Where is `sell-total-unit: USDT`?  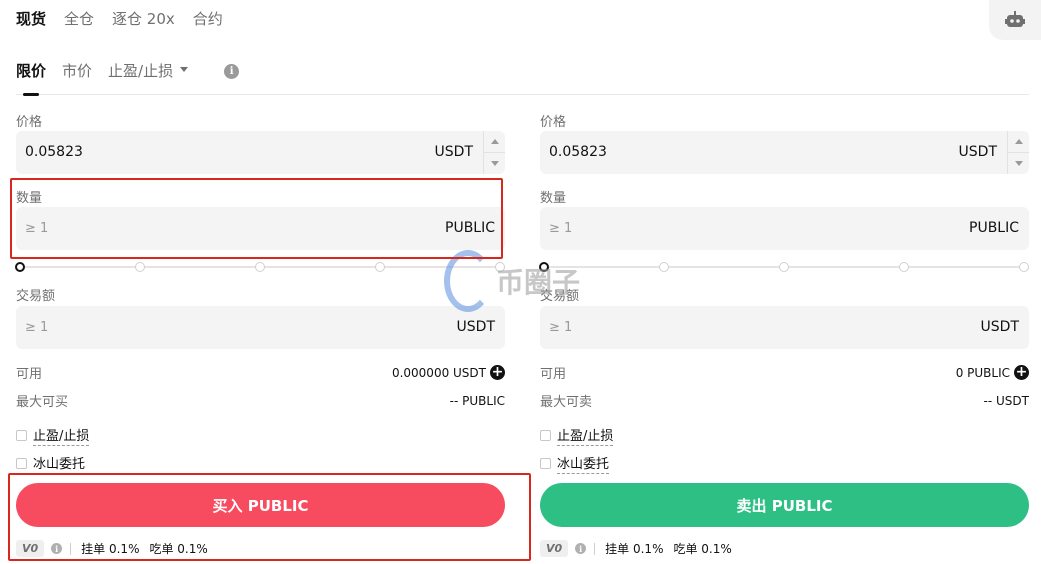 sell-total-unit: USDT is located at coordinates (999, 327).